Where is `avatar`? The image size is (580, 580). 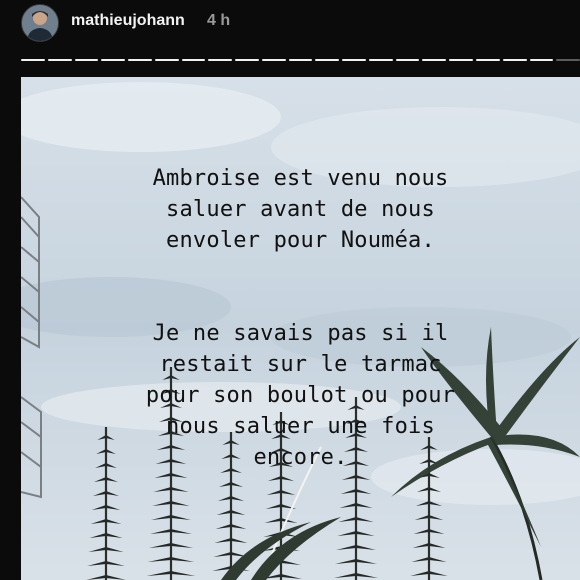 avatar is located at coordinates (40, 23).